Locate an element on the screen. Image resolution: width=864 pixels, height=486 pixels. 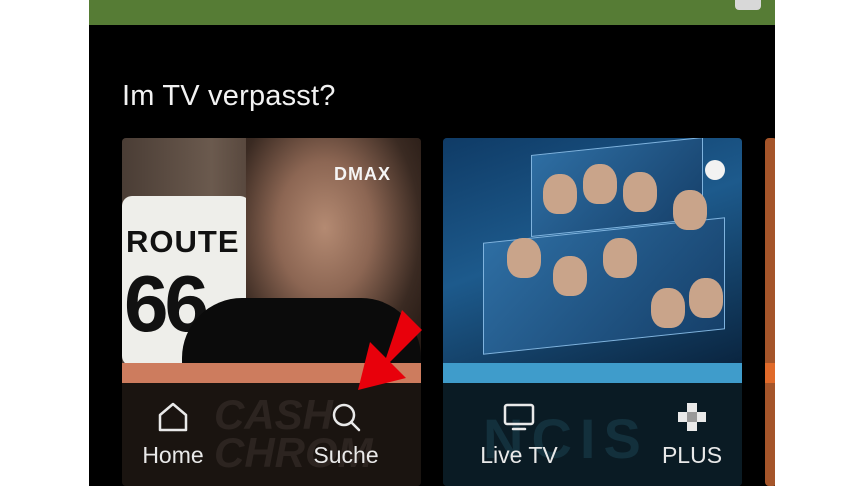
nav-plus-label: PLUS is located at coordinates (692, 455).